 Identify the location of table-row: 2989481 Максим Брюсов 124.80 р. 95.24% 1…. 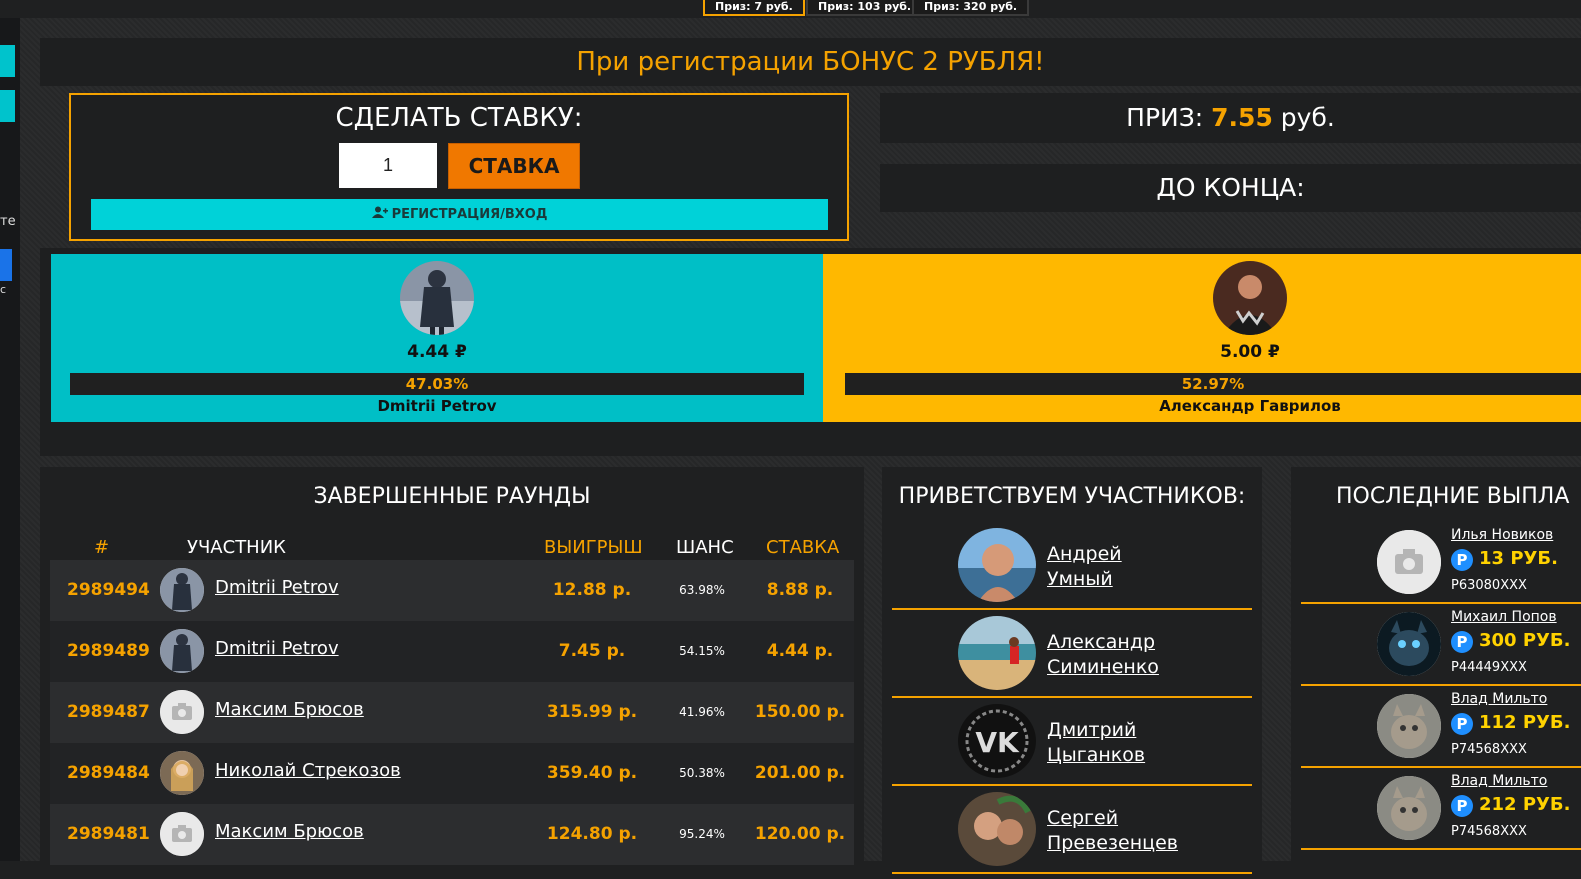
(452, 834).